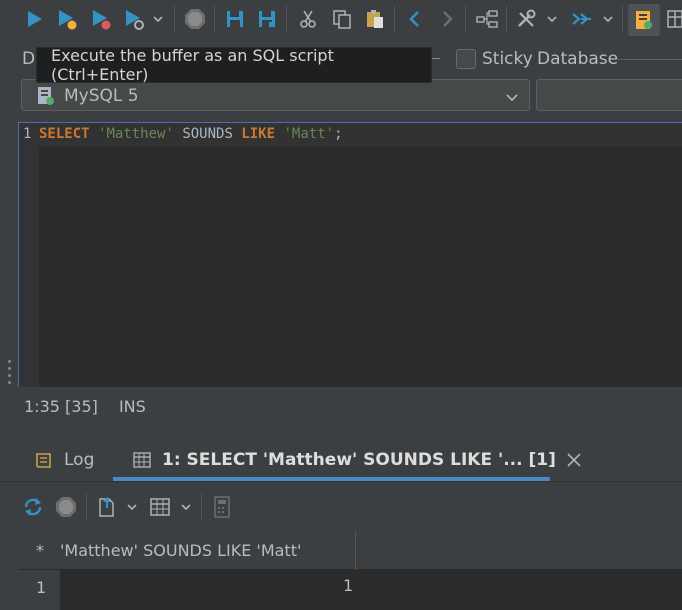  Describe the element at coordinates (207, 134) in the screenshot. I see `operator-sounds: SOUNDS` at that location.